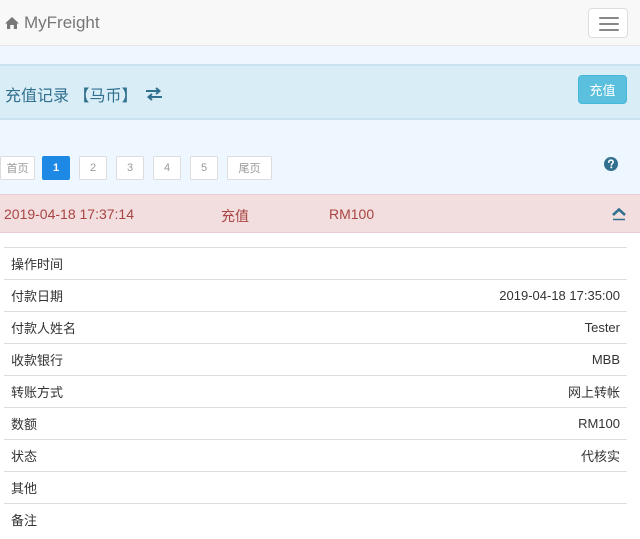  Describe the element at coordinates (12, 23) in the screenshot. I see `home-icon` at that location.